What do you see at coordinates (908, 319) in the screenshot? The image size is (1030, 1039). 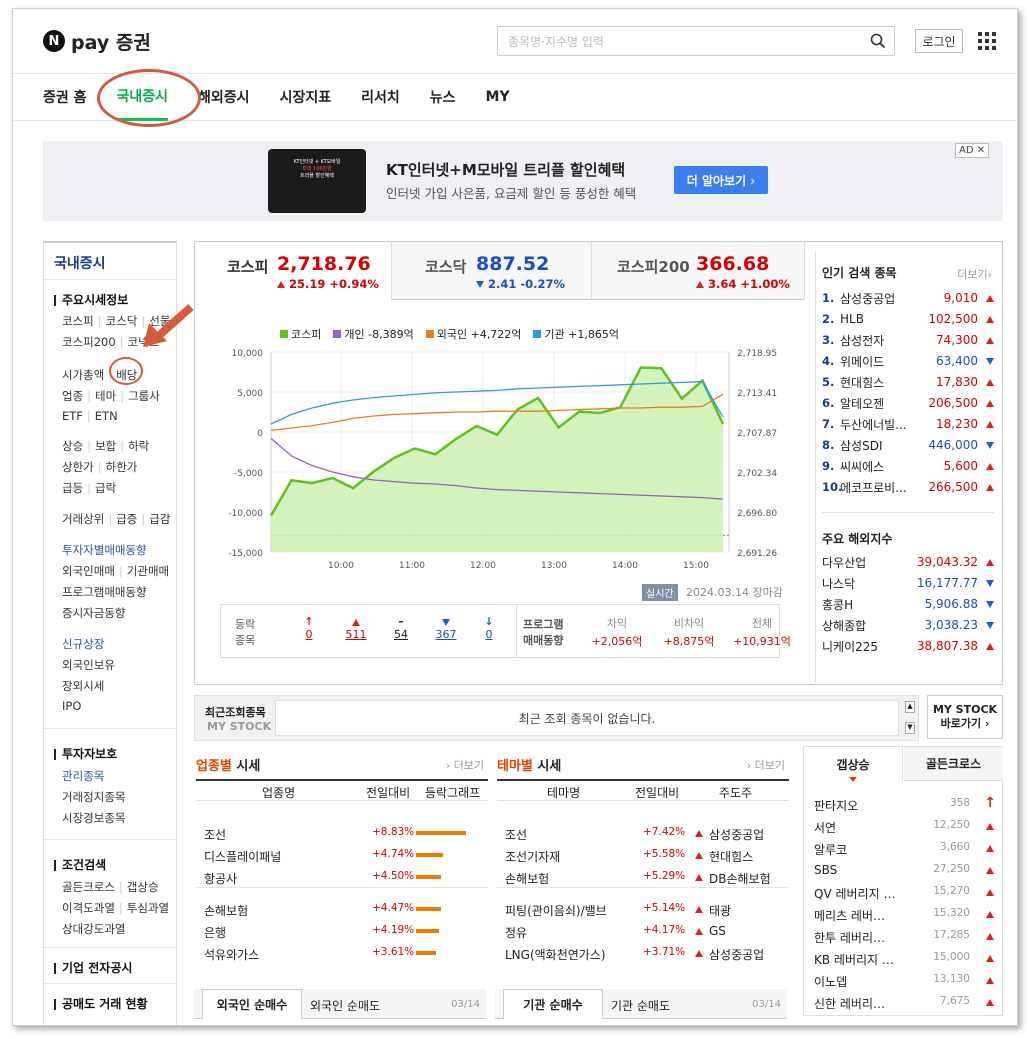 I see `popular-item: 2. HLB 102,500` at bounding box center [908, 319].